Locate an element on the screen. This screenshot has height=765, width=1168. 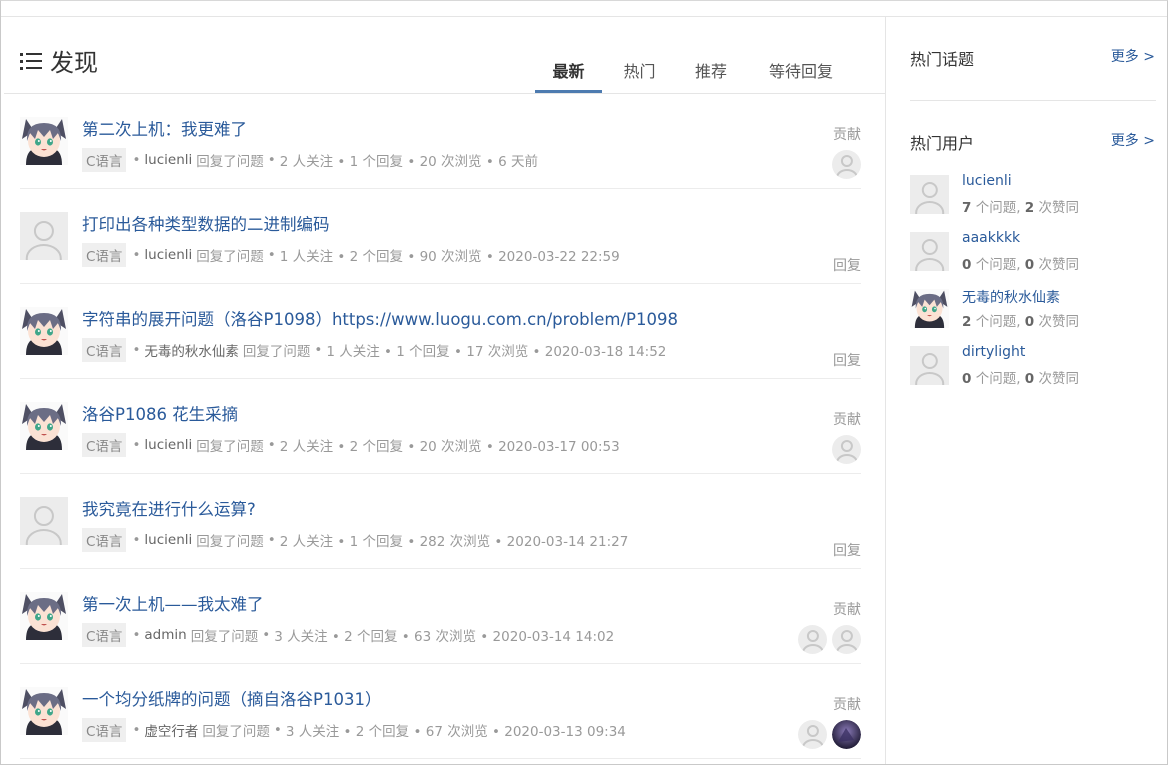
hot-users-more-link: 更多 > is located at coordinates (1133, 140).